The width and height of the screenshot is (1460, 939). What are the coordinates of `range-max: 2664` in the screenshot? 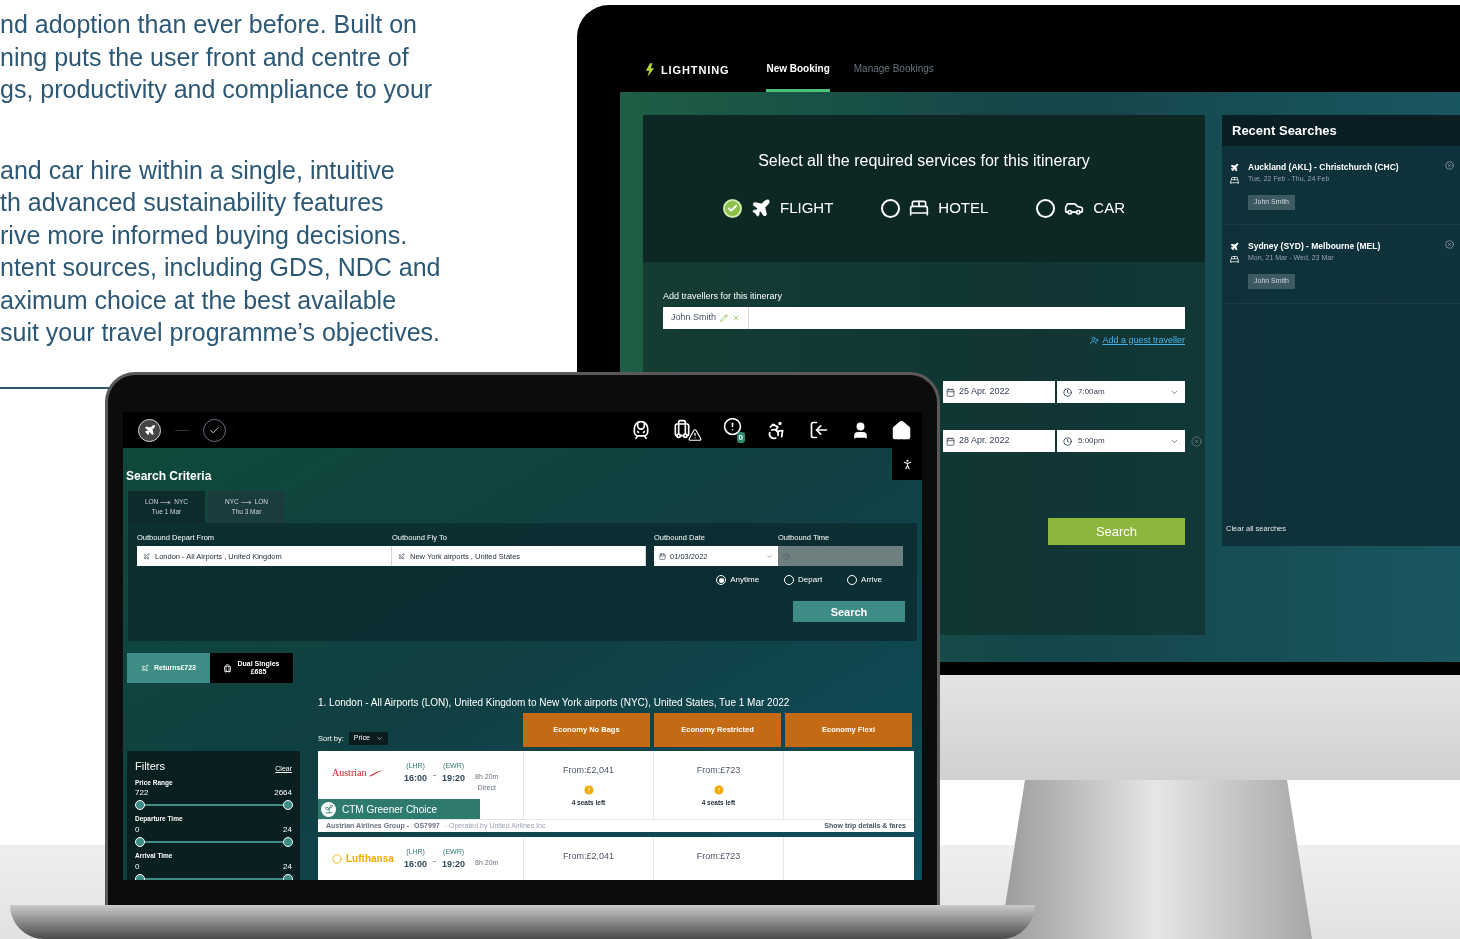 It's located at (283, 793).